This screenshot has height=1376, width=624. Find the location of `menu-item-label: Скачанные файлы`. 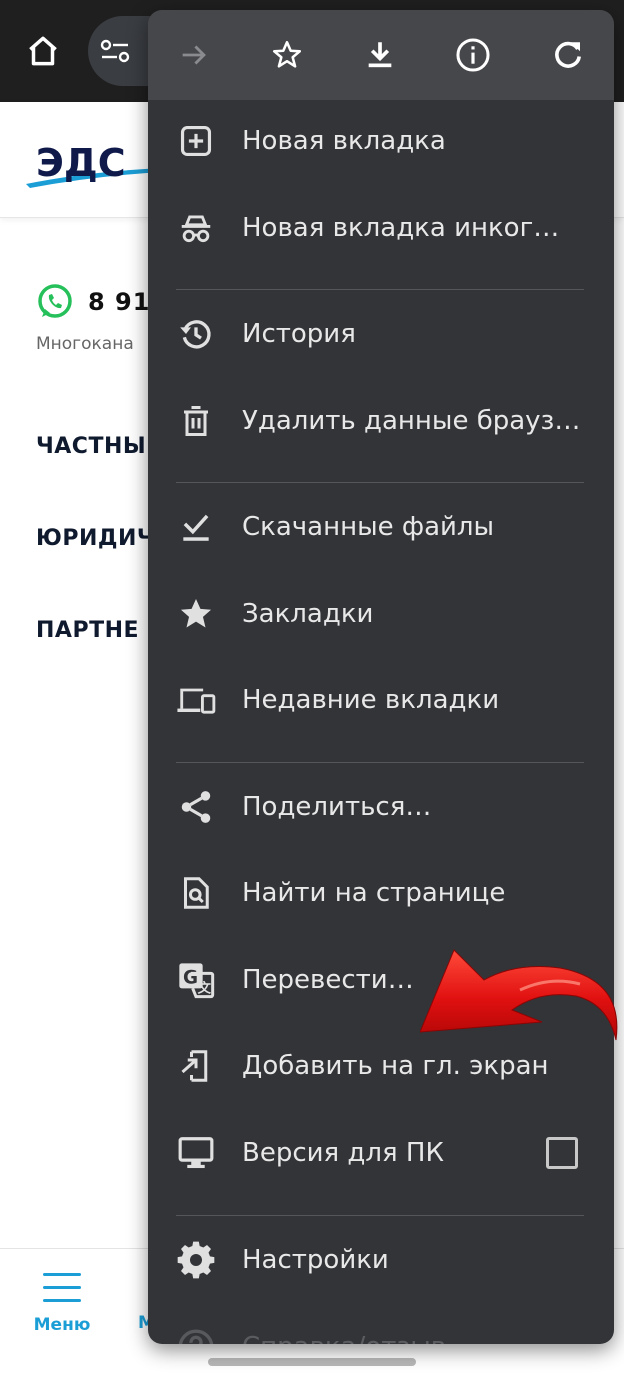

menu-item-label: Скачанные файлы is located at coordinates (368, 527).